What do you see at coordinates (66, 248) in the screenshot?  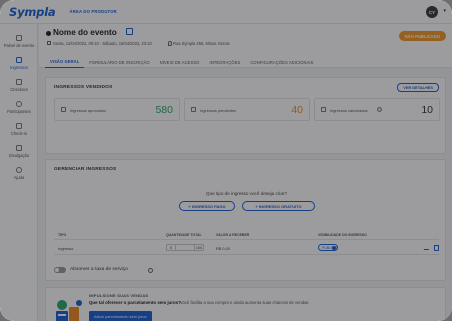 I see `ticket-type: Ingresso` at bounding box center [66, 248].